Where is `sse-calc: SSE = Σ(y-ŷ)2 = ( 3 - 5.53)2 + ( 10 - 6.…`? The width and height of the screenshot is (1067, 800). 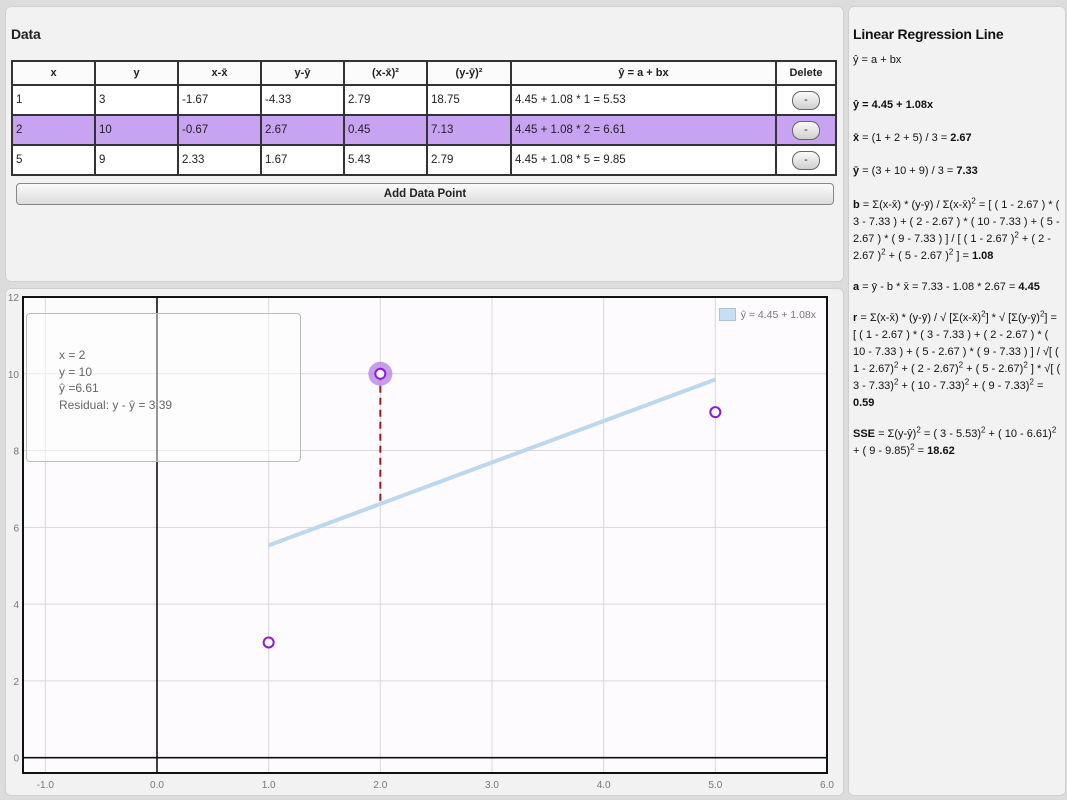
sse-calc: SSE = Σ(y-ŷ)2 = ( 3 - 5.53)2 + ( 10 - 6.… is located at coordinates (955, 441).